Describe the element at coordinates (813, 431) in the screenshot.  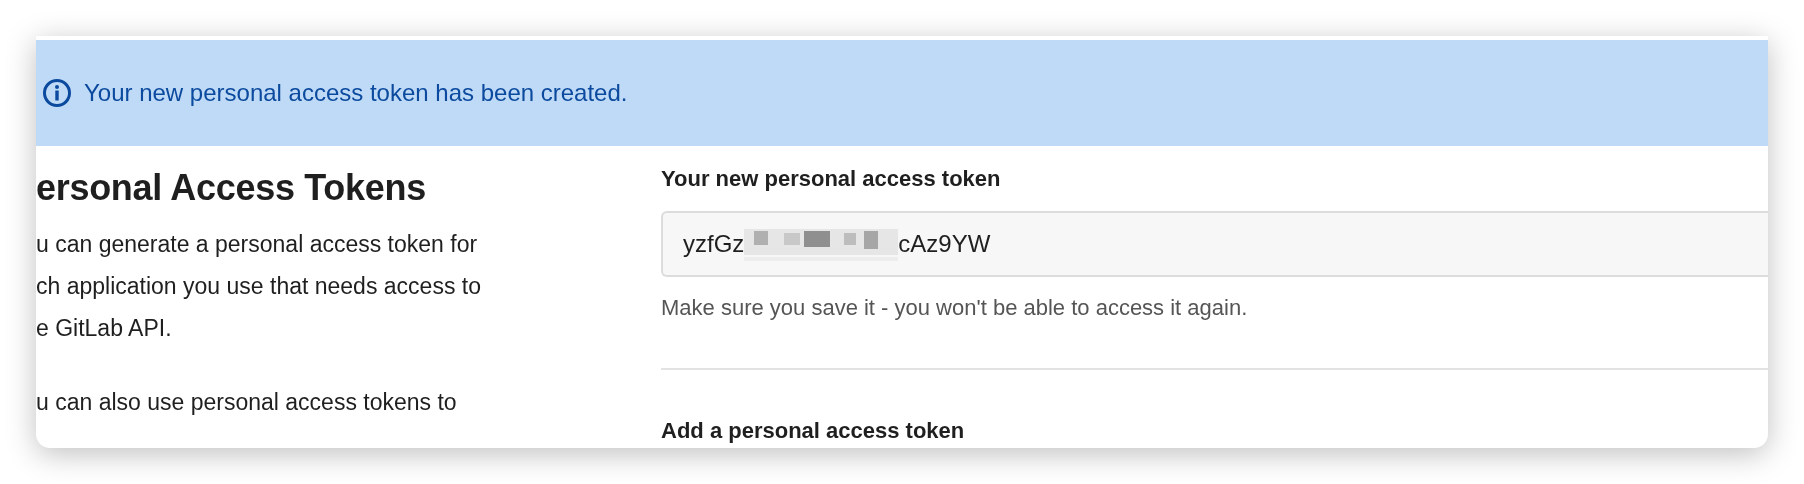
I see `section-heading: Add a personal access token` at that location.